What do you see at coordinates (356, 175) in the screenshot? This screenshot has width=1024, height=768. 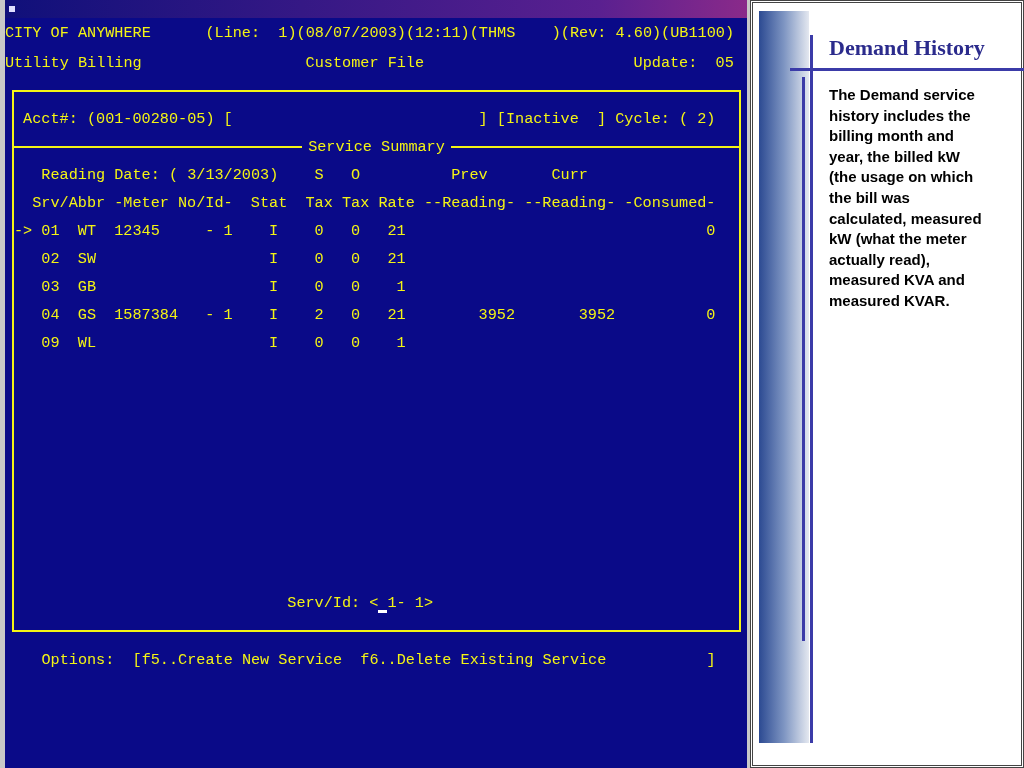 I see `column-group-header: O` at bounding box center [356, 175].